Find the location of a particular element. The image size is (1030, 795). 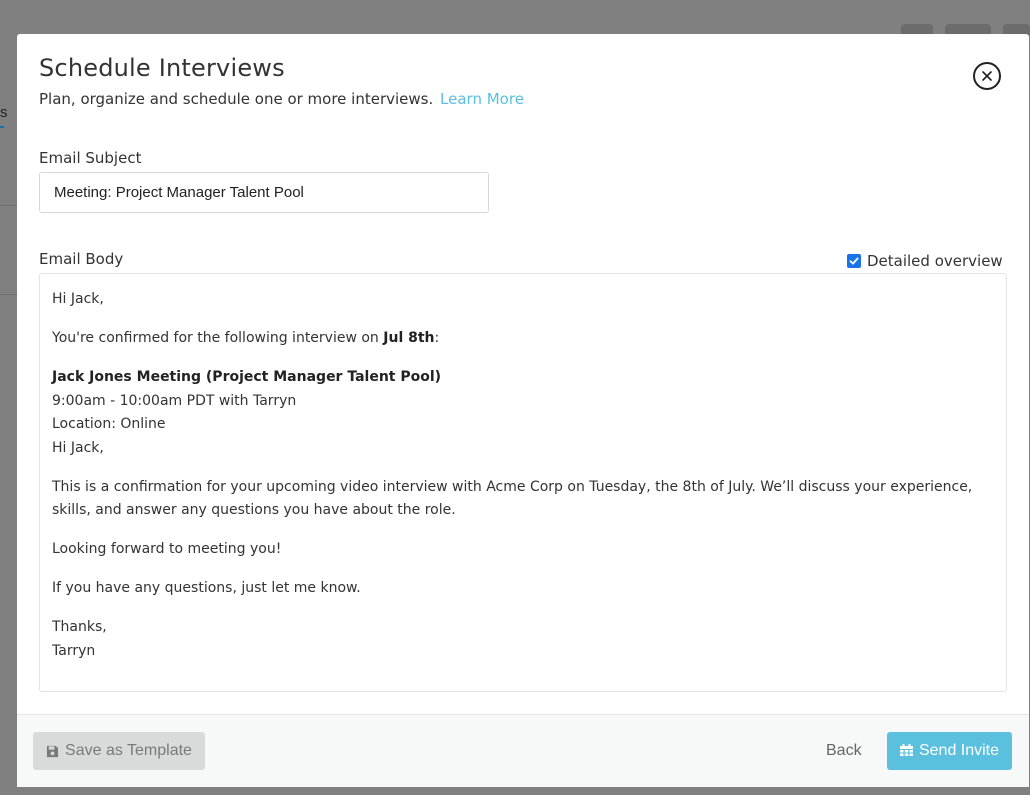

send-invite-button: Send Invite is located at coordinates (949, 751).